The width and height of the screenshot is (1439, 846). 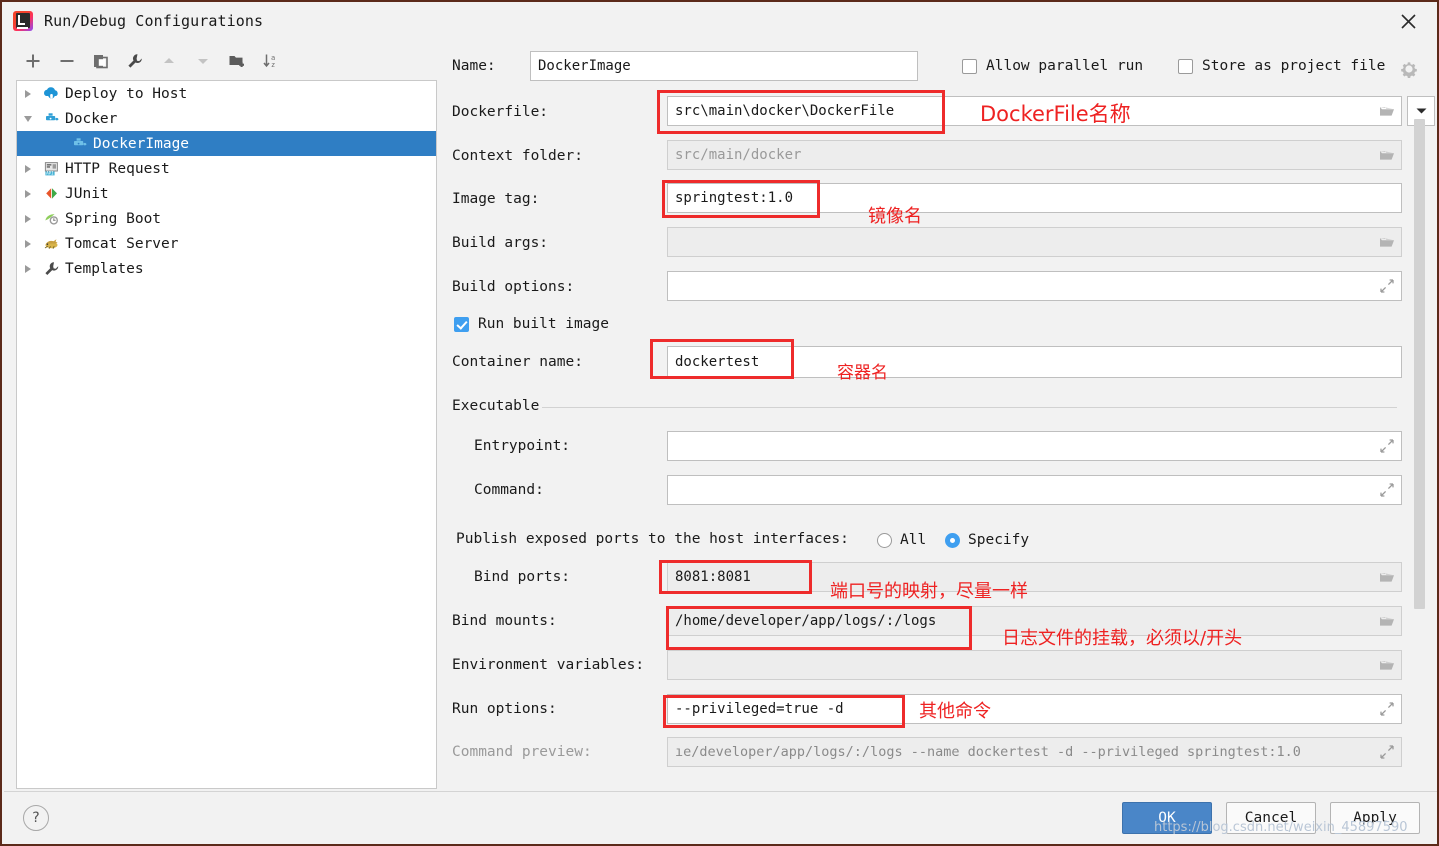 I want to click on tree-item-tomcat-server: Tomcat Server, so click(x=226, y=243).